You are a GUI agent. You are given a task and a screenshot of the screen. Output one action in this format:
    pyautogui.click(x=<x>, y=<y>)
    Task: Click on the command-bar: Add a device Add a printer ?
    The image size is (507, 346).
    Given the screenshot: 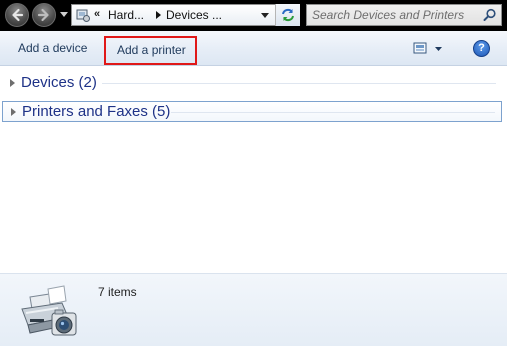 What is the action you would take?
    pyautogui.click(x=253, y=48)
    